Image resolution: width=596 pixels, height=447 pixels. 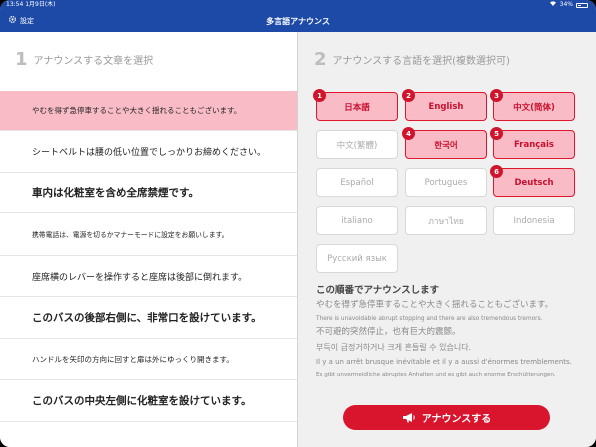 What do you see at coordinates (456, 419) in the screenshot?
I see `announce-button-label: アナウンスする` at bounding box center [456, 419].